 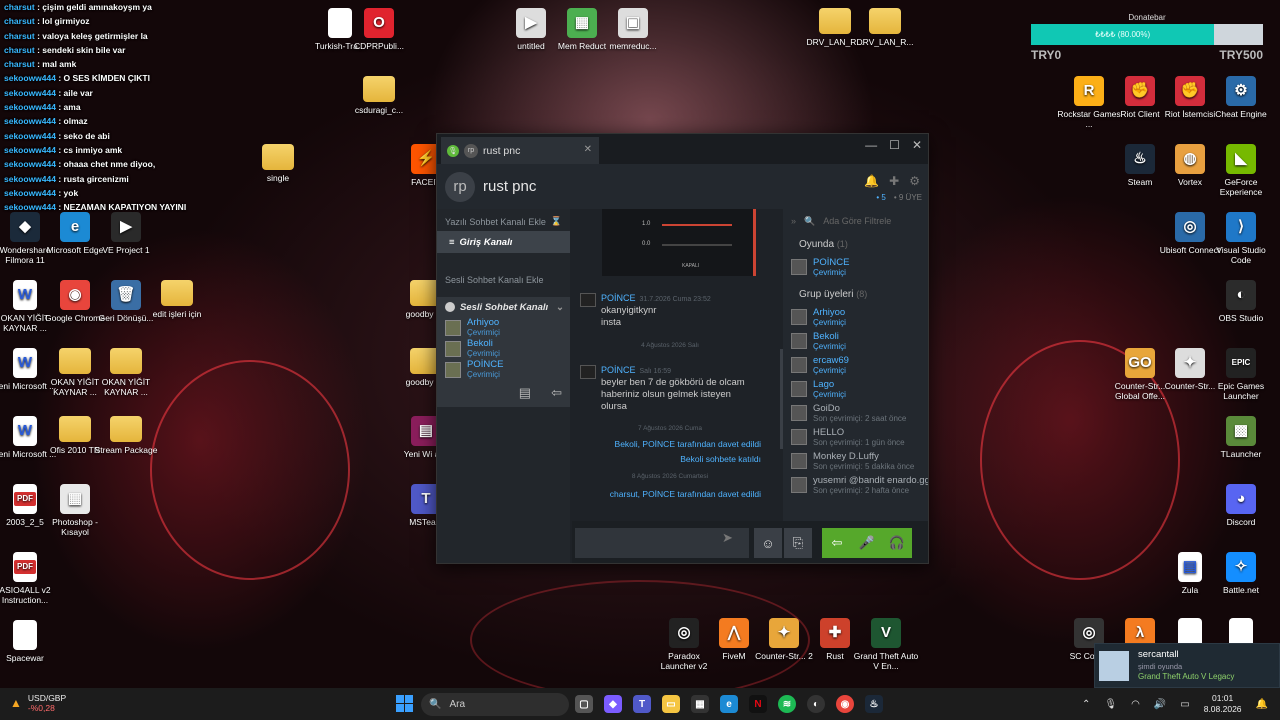 What do you see at coordinates (75, 510) in the screenshot?
I see `desktop-icon: ▦ Photoshop - Kısayol` at bounding box center [75, 510].